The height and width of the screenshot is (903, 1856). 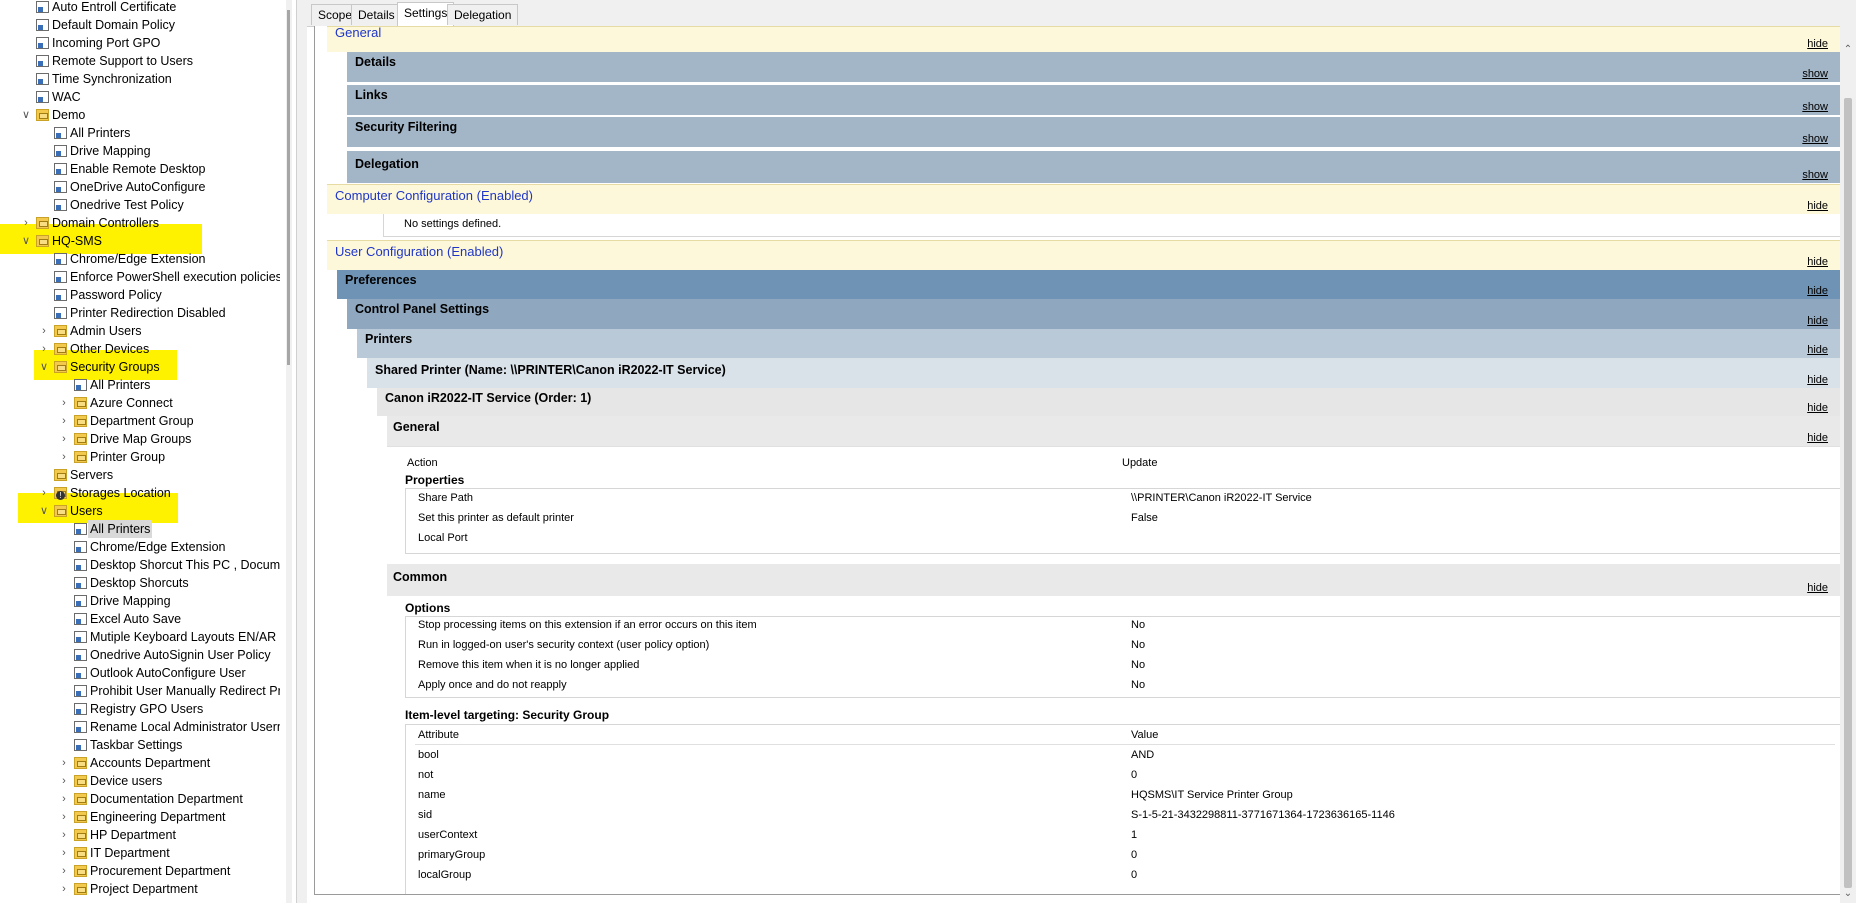 What do you see at coordinates (140, 421) in the screenshot?
I see `tree-item: › Department Group` at bounding box center [140, 421].